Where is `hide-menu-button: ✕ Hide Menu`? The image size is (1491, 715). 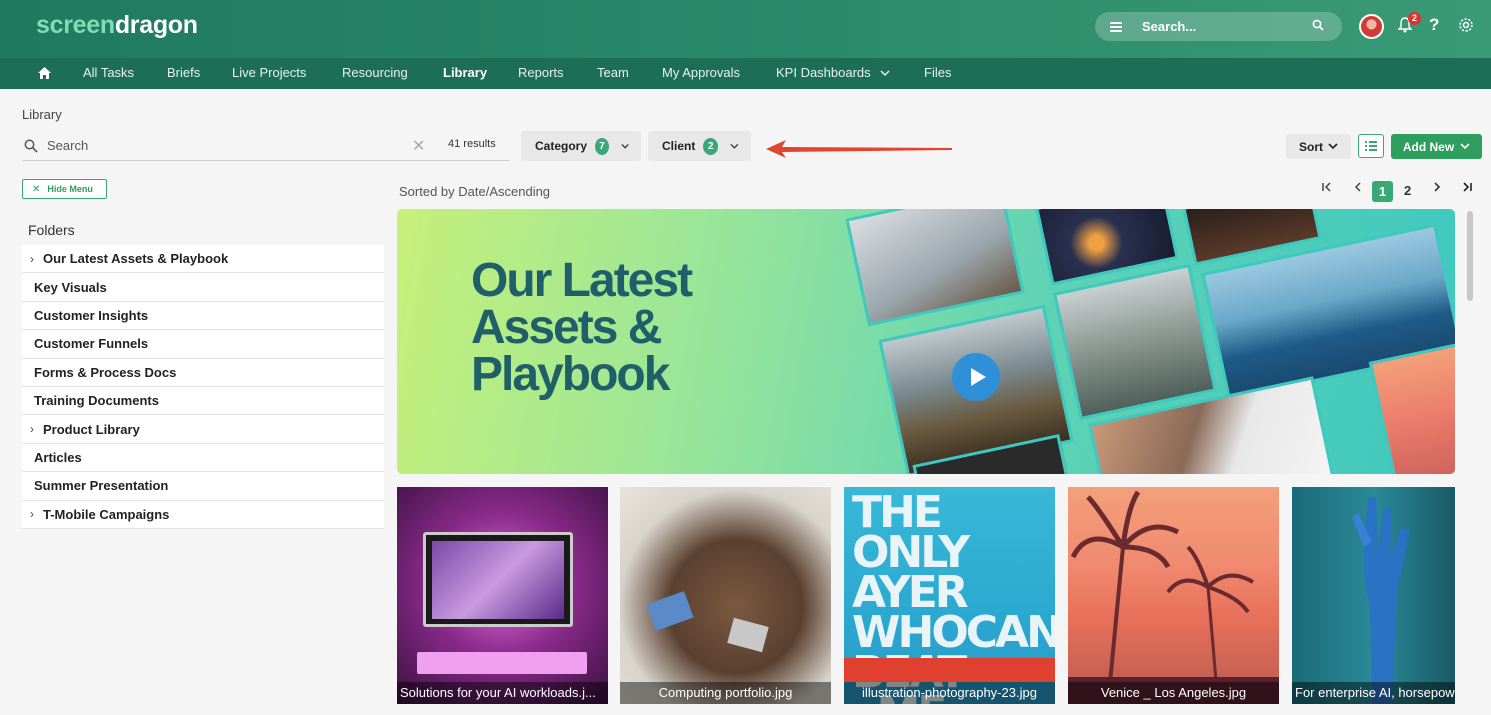 hide-menu-button: ✕ Hide Menu is located at coordinates (64, 189).